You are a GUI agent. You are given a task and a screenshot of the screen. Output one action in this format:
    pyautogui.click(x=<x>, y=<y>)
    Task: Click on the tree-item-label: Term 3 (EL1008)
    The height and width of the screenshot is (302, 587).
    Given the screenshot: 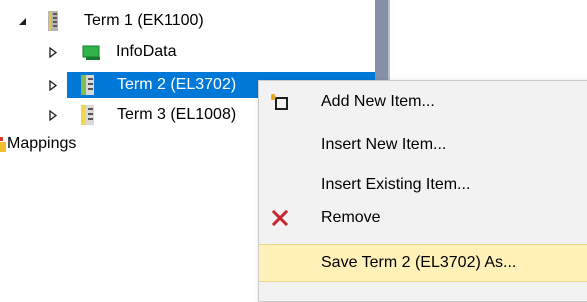 What is the action you would take?
    pyautogui.click(x=177, y=114)
    